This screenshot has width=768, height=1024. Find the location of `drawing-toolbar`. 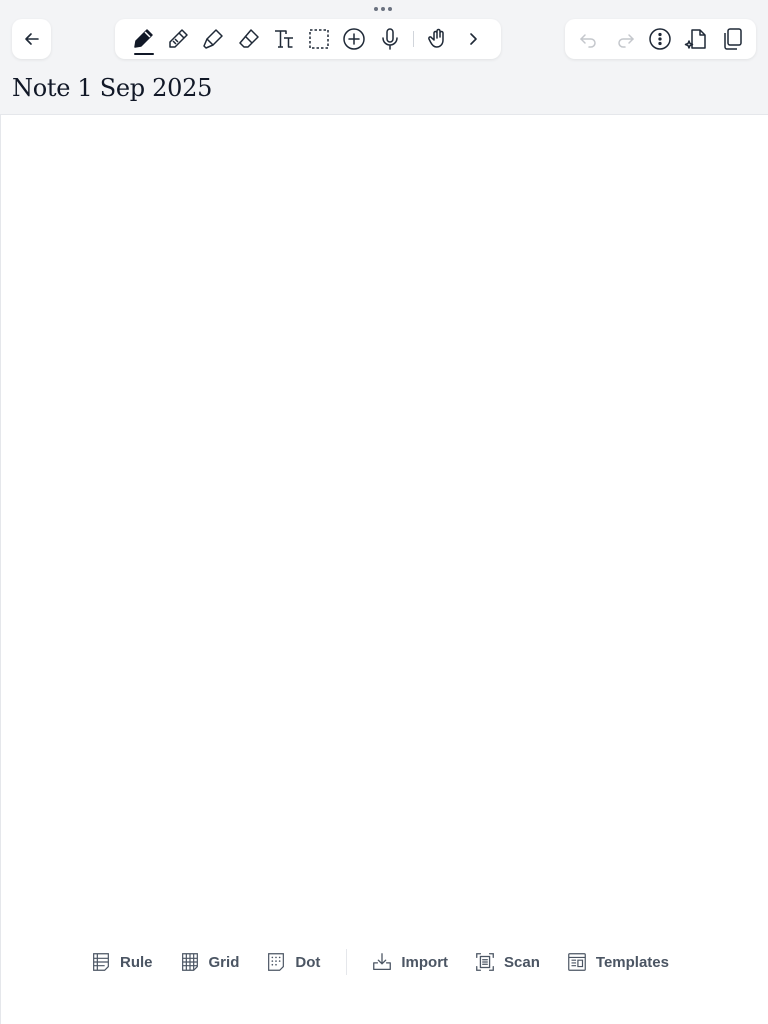

drawing-toolbar is located at coordinates (308, 39).